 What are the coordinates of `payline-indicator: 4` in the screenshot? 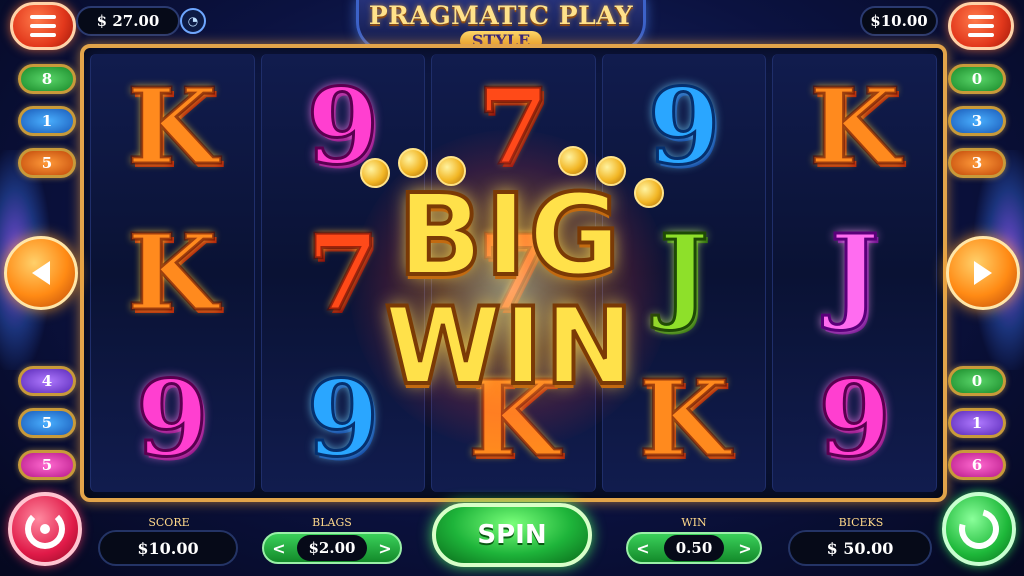 It's located at (47, 381).